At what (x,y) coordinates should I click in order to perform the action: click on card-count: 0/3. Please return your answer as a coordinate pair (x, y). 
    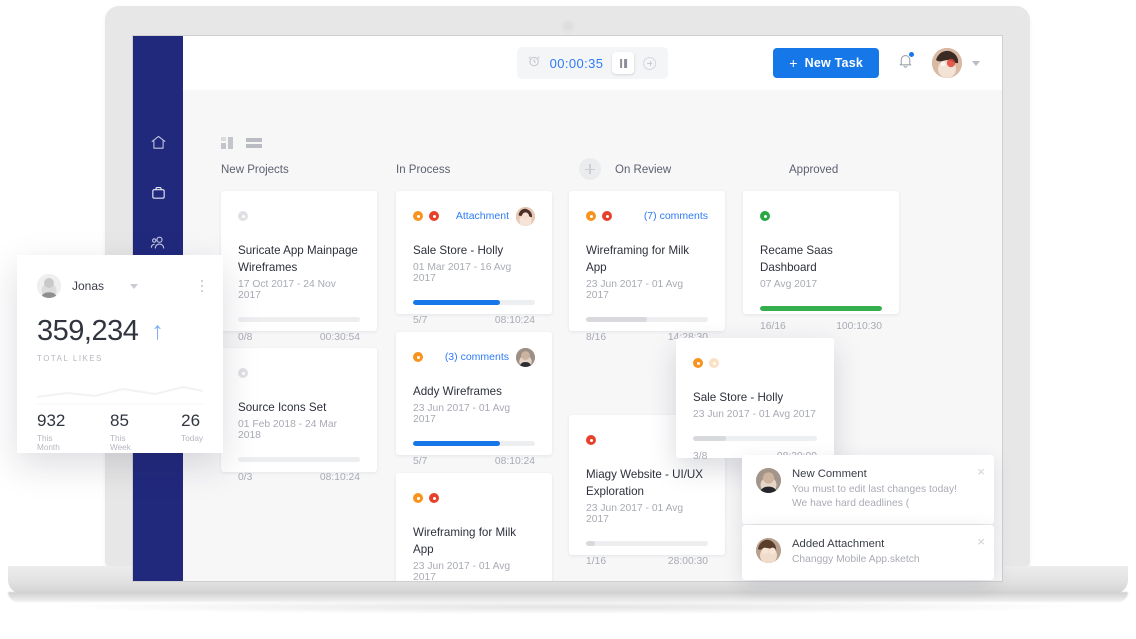
    Looking at the image, I should click on (245, 477).